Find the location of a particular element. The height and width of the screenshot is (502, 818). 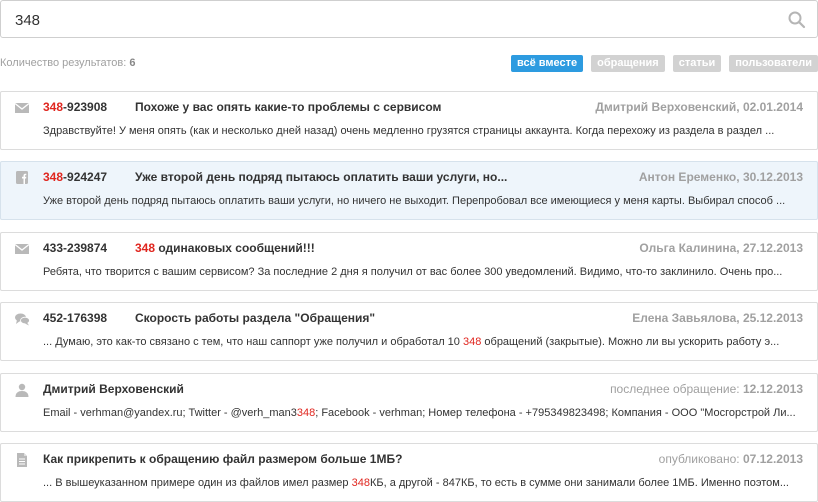

result-title: 348 одинаковых сообщений!!! is located at coordinates (225, 248).